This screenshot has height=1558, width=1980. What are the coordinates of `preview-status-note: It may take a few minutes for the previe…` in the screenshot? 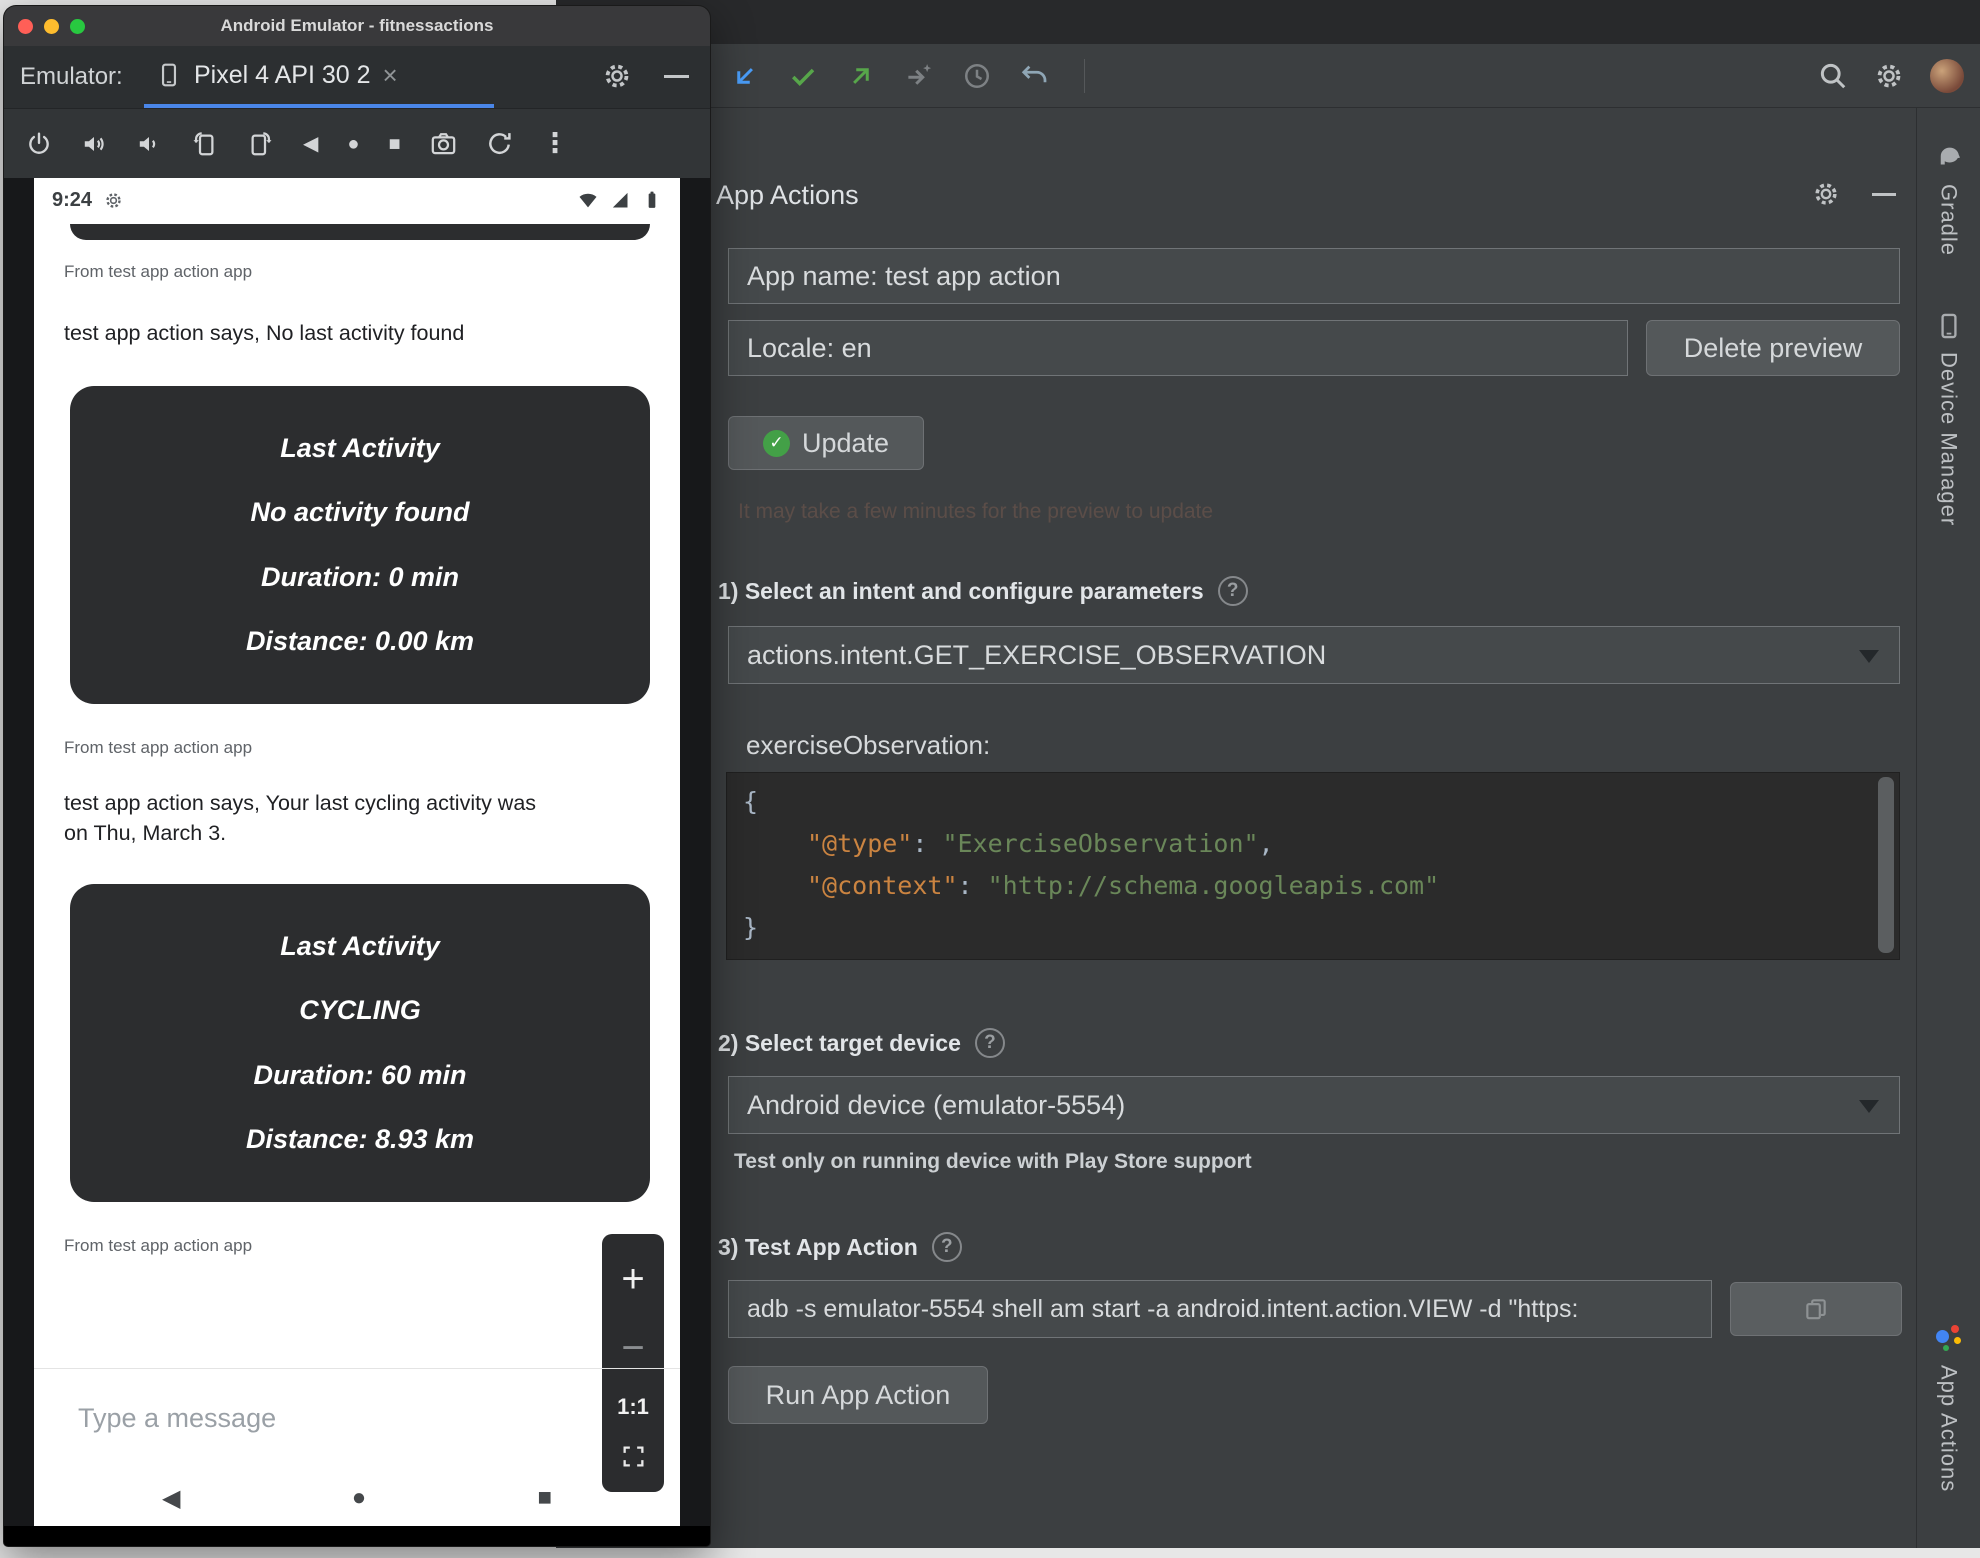 It's located at (976, 511).